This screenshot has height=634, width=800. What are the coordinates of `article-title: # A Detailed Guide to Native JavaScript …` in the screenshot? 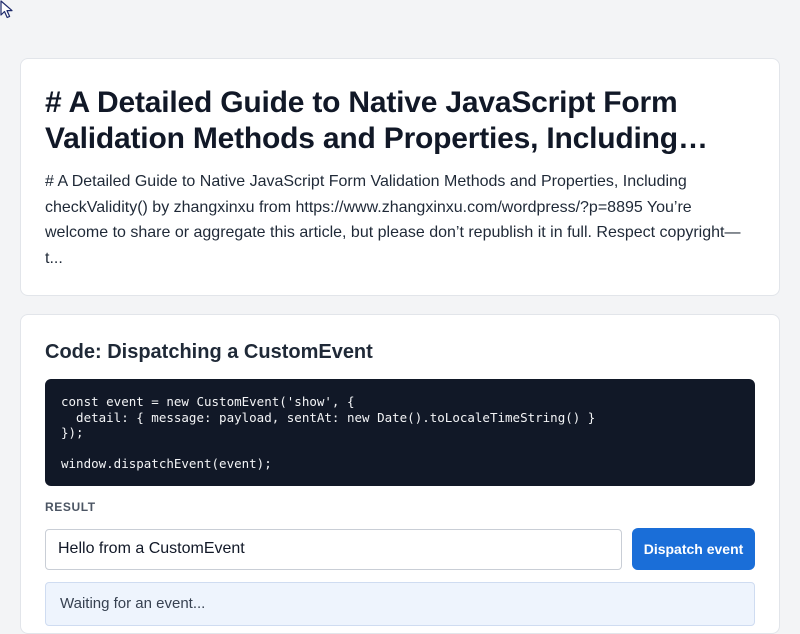 It's located at (361, 120).